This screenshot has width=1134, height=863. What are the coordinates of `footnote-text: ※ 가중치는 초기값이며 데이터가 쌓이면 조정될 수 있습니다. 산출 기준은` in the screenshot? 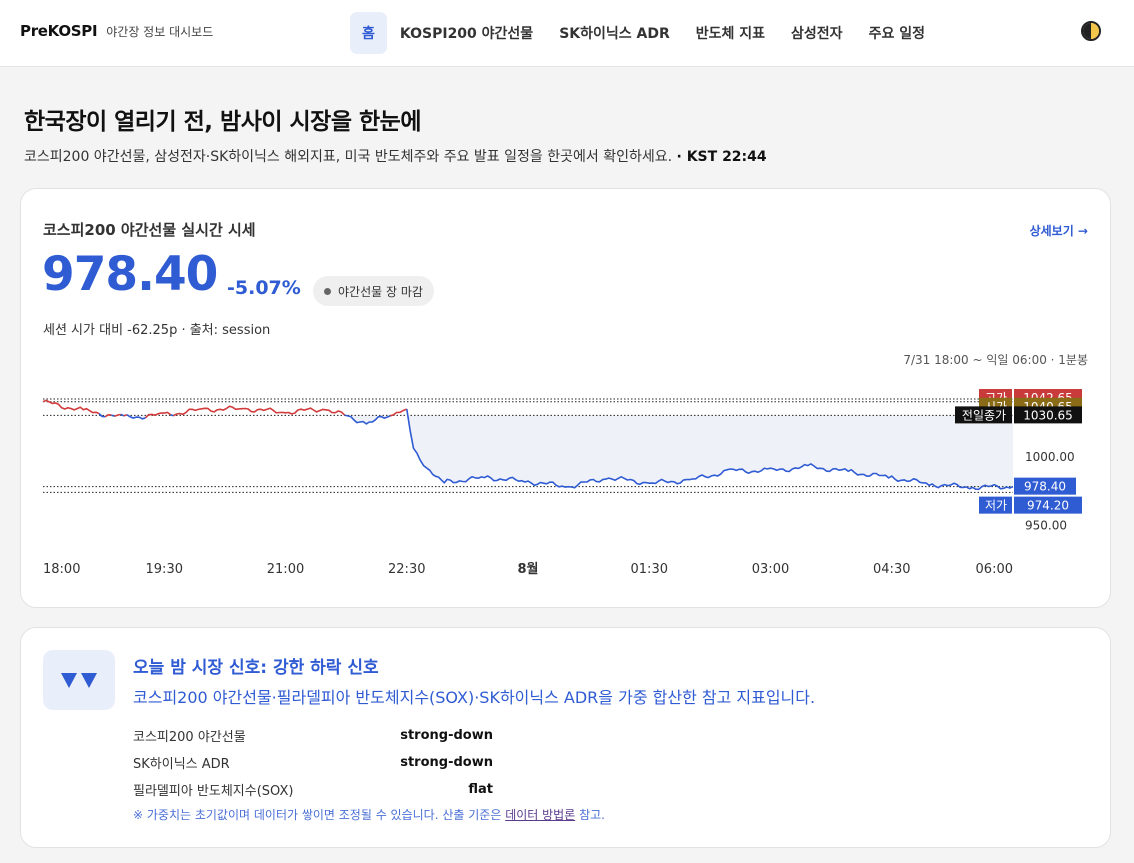 It's located at (319, 815).